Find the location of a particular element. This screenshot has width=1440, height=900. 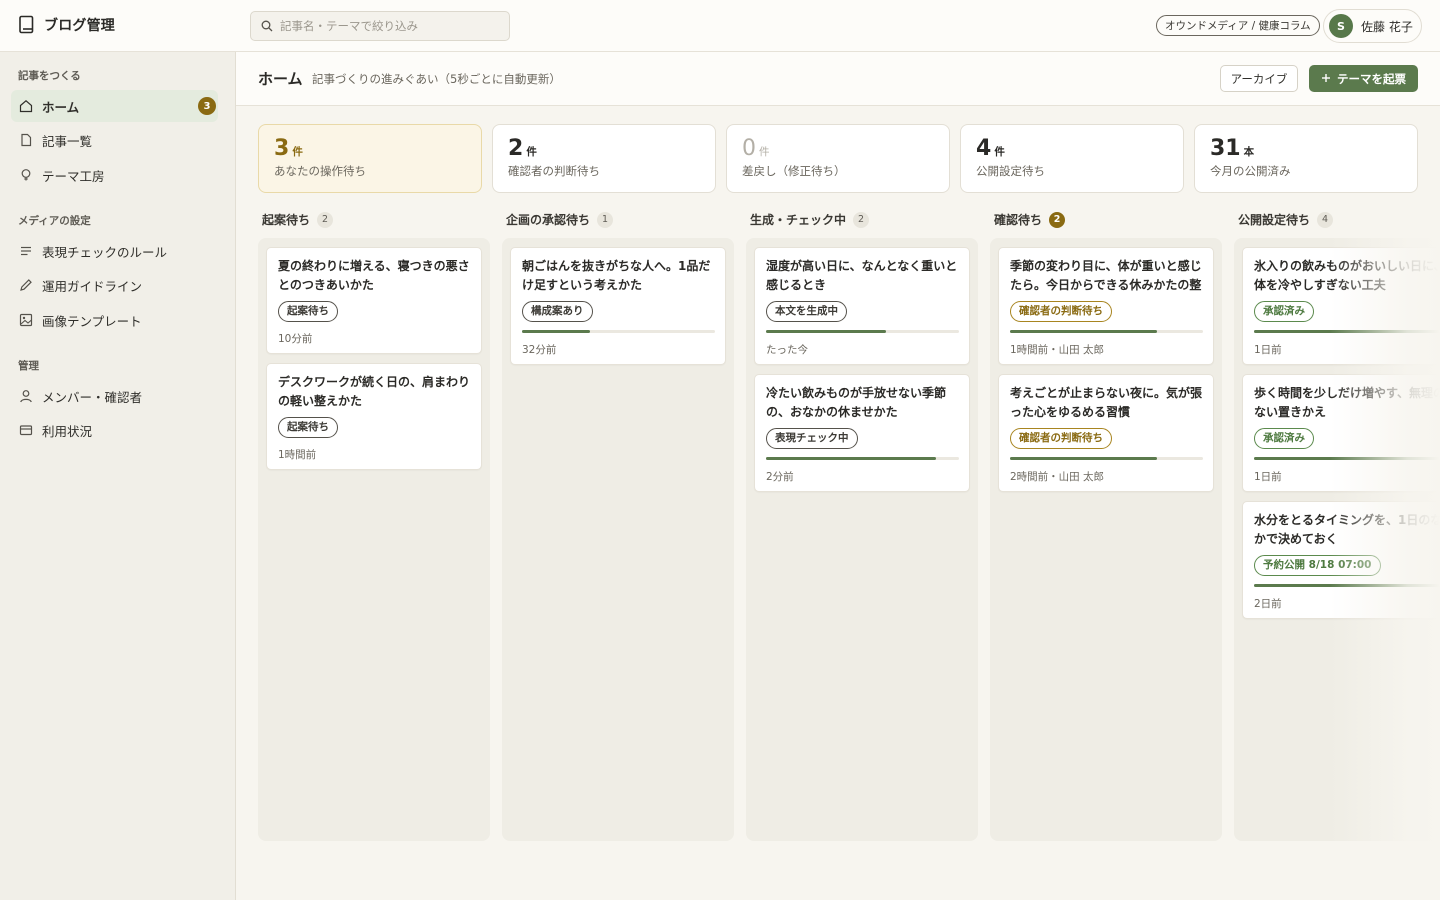

stat-value: 3 is located at coordinates (282, 148).